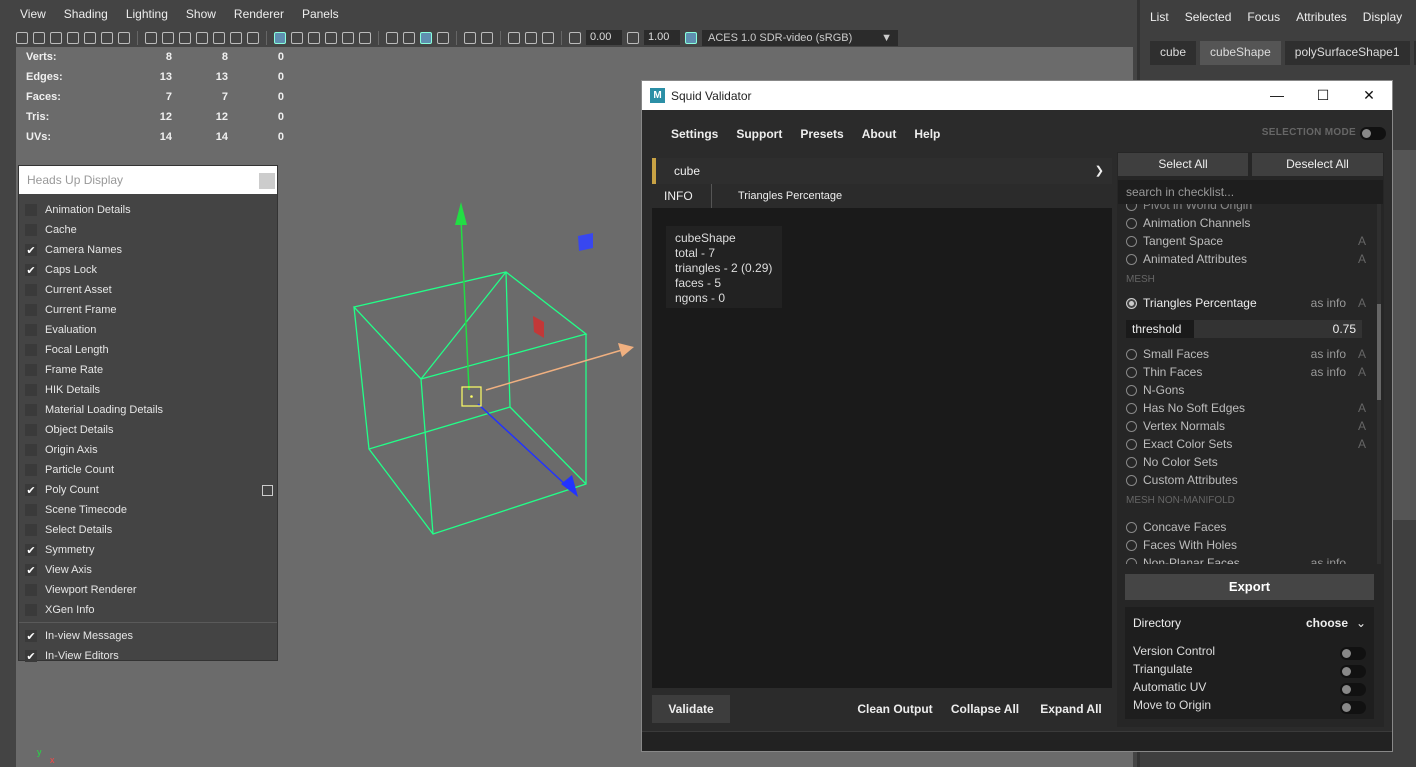 The image size is (1416, 767). I want to click on menu-presets: Presets, so click(821, 134).